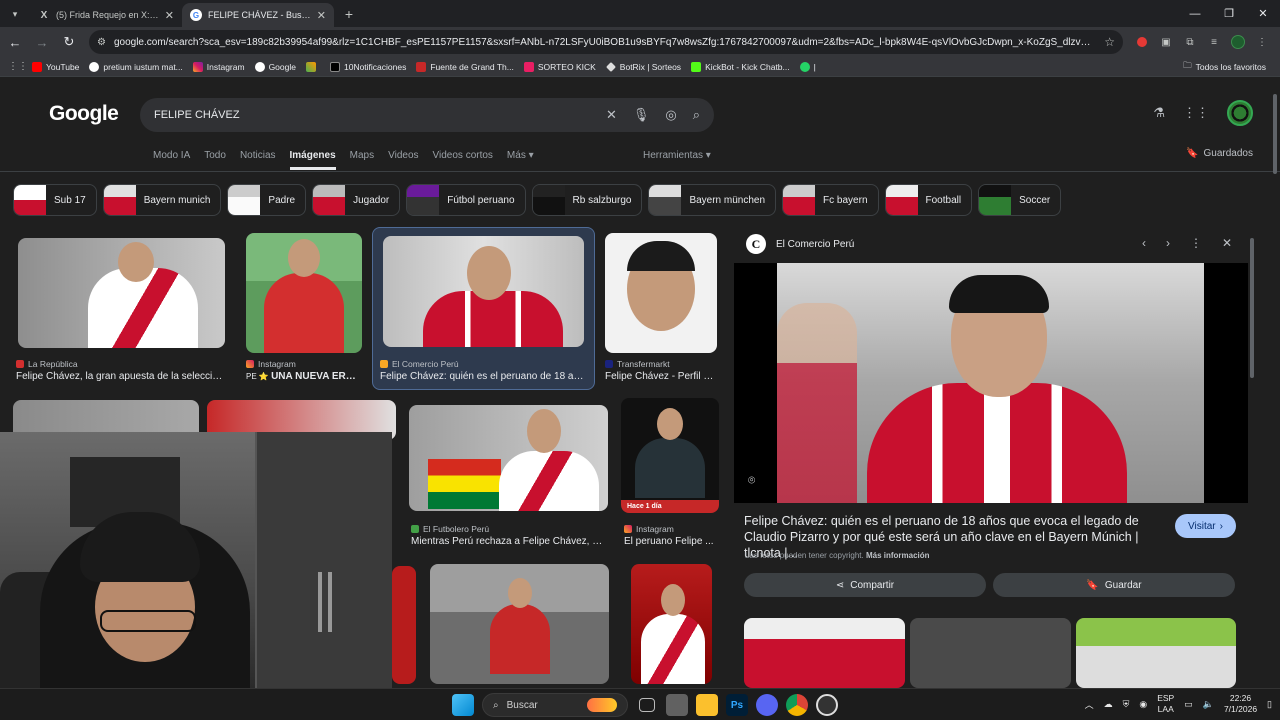 The image size is (1280, 720). I want to click on chip-bayern-munich: Bayern munich, so click(162, 200).